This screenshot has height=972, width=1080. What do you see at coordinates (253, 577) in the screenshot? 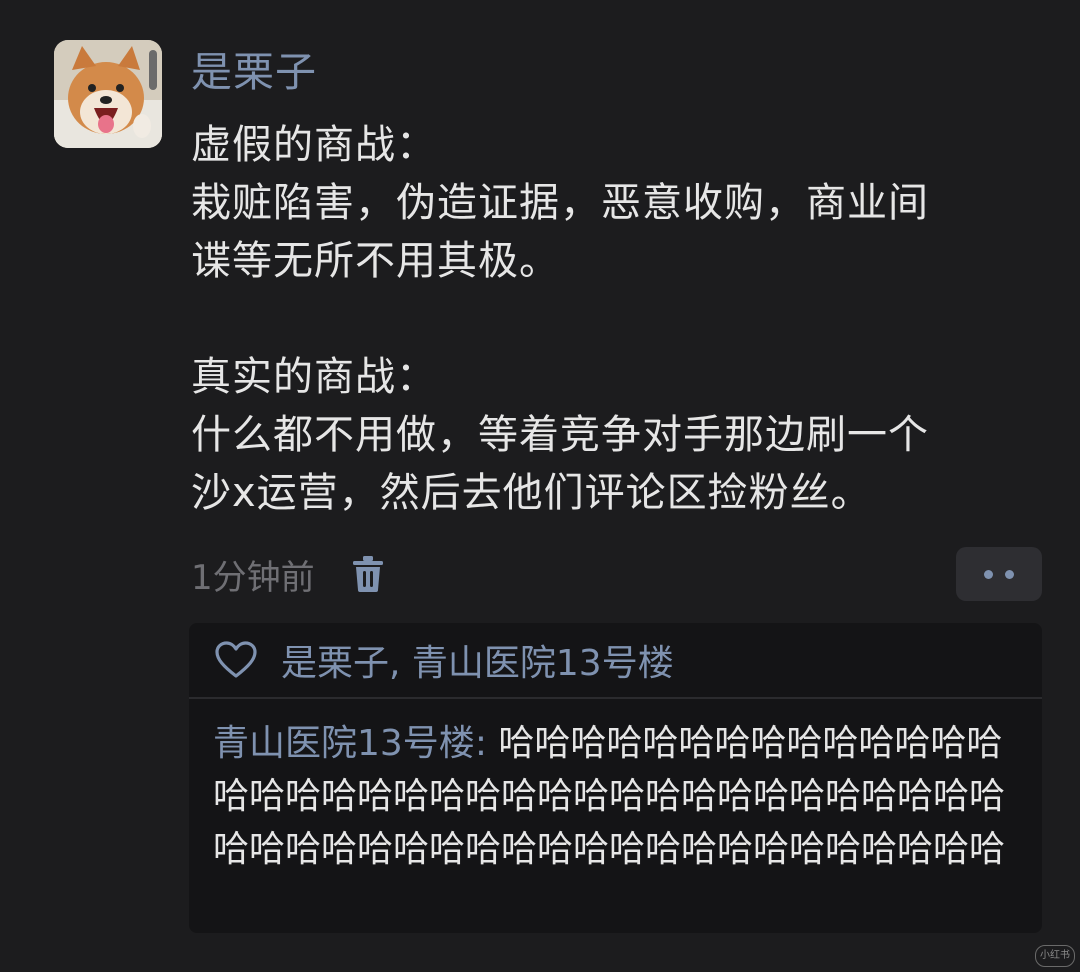
I see `post-timestamp: 1分钟前` at bounding box center [253, 577].